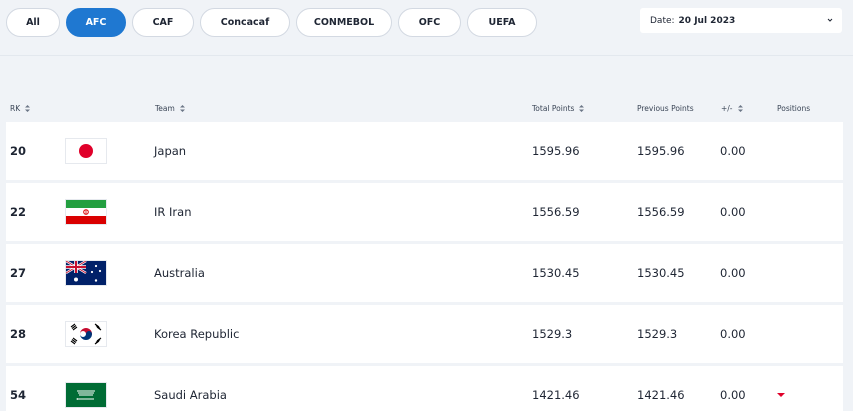 The width and height of the screenshot is (853, 411). What do you see at coordinates (424, 388) in the screenshot?
I see `table-row: 54 Saudi Arabia 1421.46 1421.46 0.00` at bounding box center [424, 388].